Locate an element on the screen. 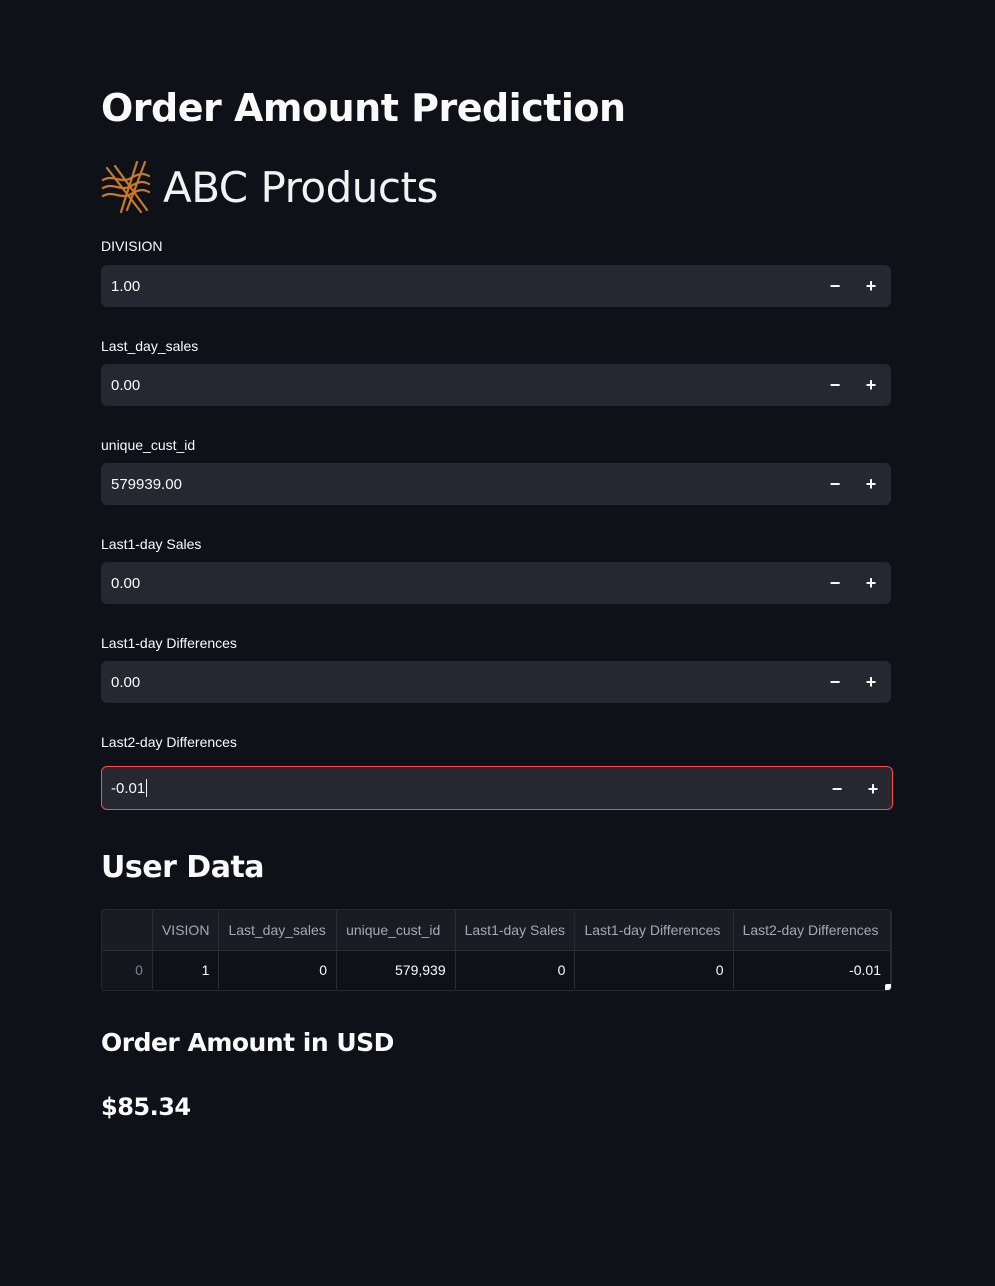 This screenshot has width=995, height=1286. last1-day-differences-number-input: 0.00 − + is located at coordinates (496, 682).